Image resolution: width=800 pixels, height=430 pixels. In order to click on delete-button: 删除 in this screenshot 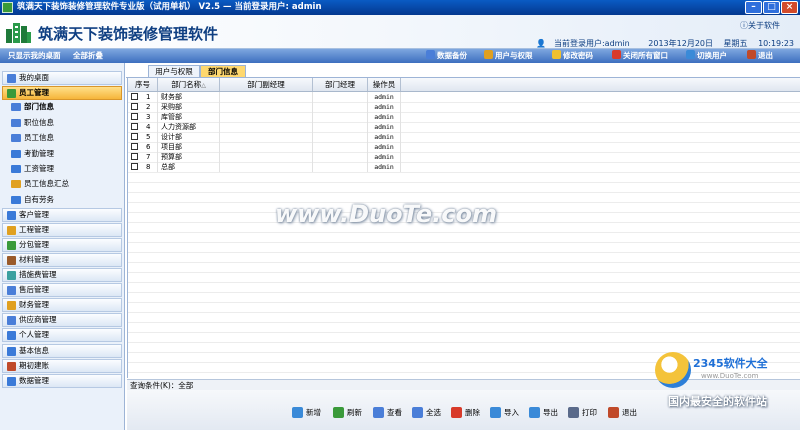, I will do `click(465, 413)`.